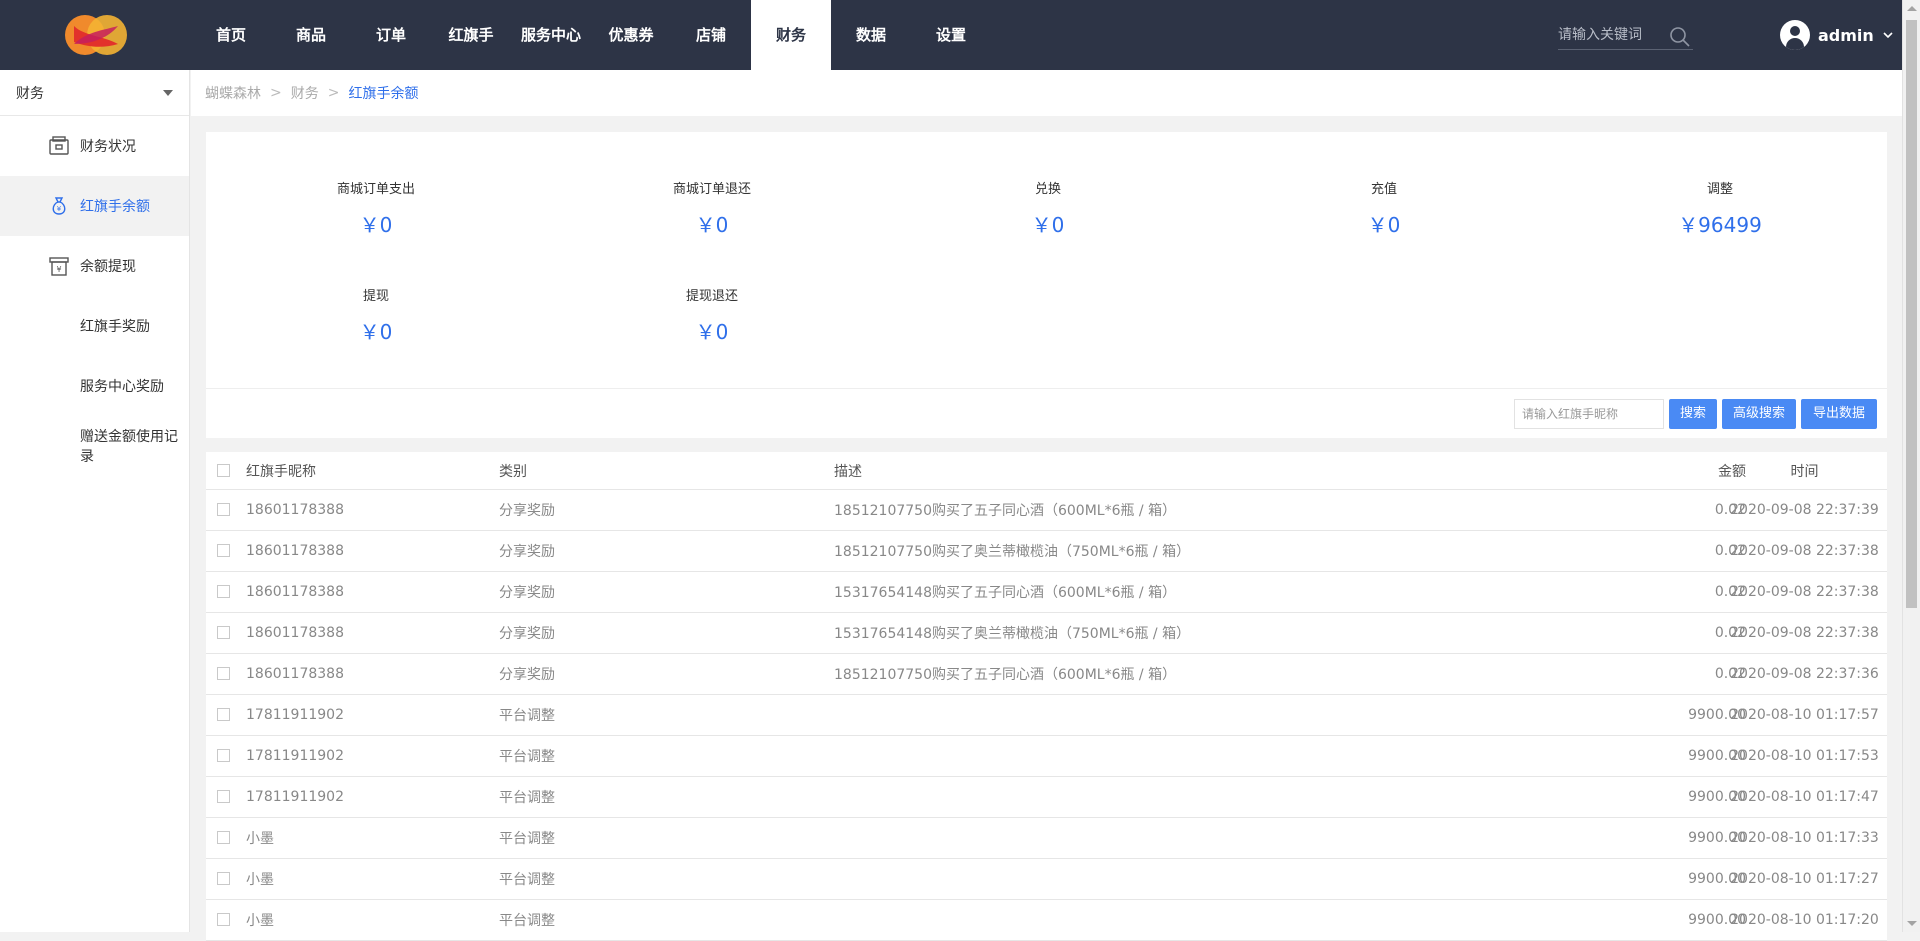 The image size is (1920, 941). I want to click on chevron-down-icon, so click(1888, 35).